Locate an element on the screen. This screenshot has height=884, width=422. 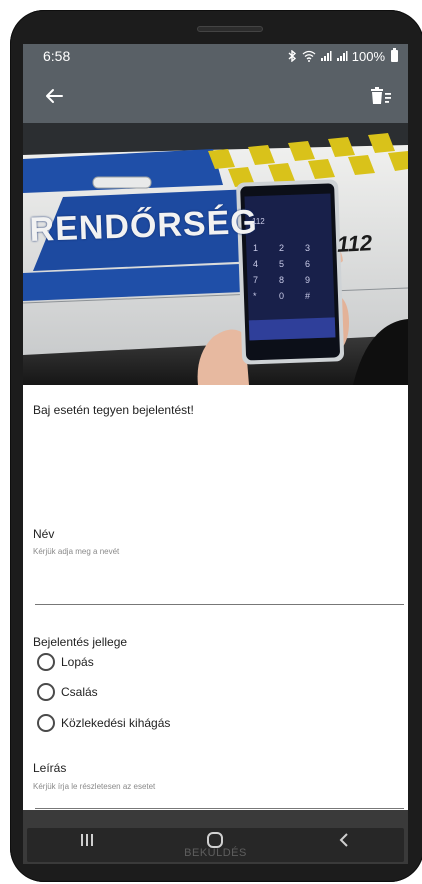
keypad-key: * is located at coordinates (255, 296).